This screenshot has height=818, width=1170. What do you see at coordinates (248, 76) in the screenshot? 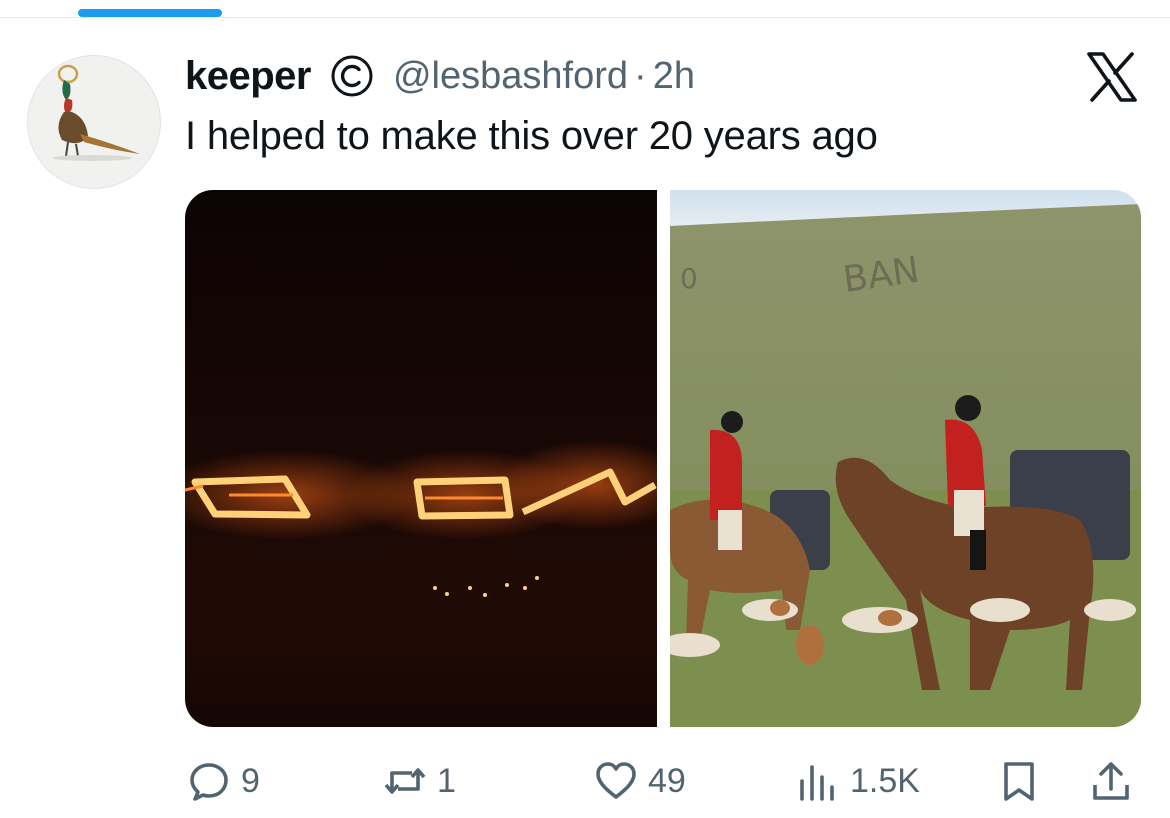
I see `display-name: keeper` at bounding box center [248, 76].